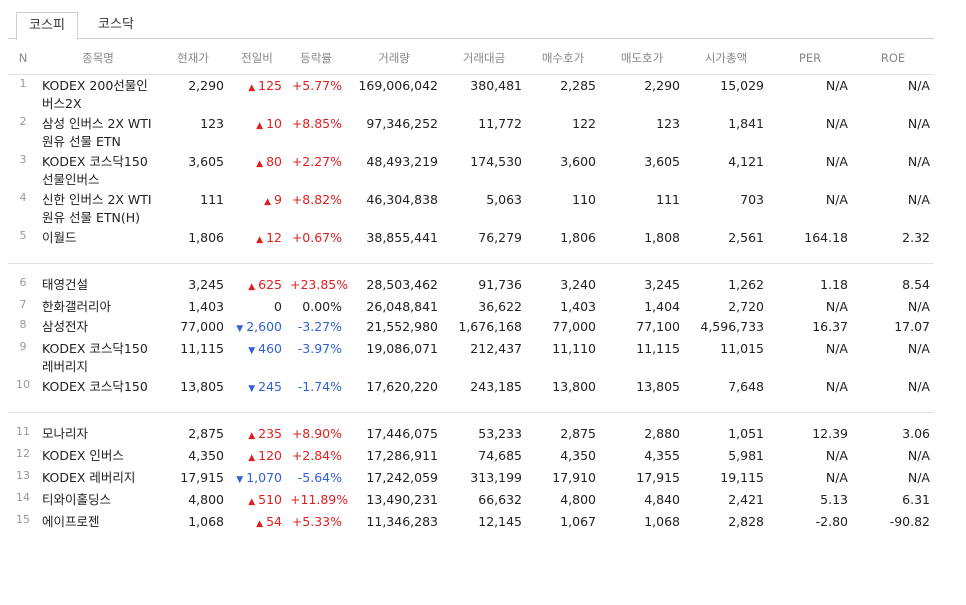  I want to click on col-cap: 시가총액, so click(726, 58).